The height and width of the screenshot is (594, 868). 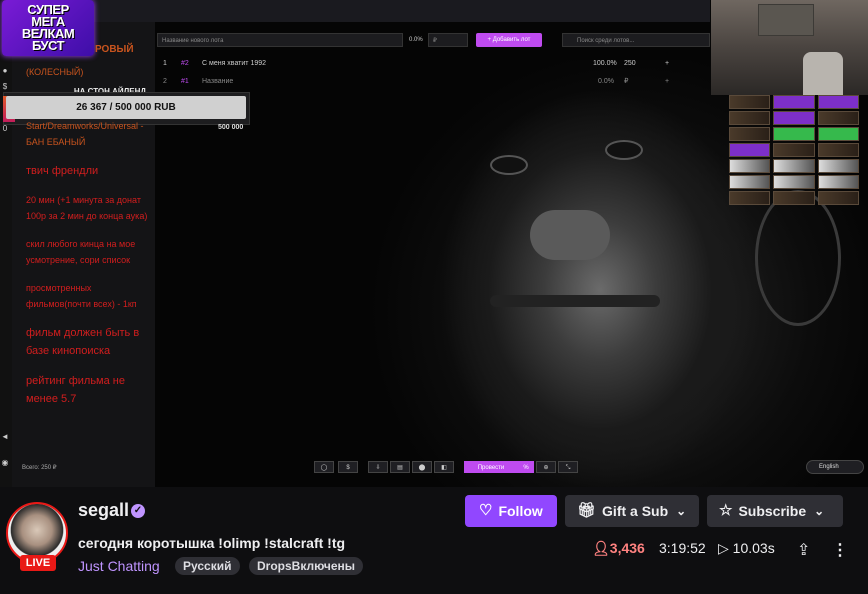 I want to click on percent-icon: %, so click(x=526, y=467).